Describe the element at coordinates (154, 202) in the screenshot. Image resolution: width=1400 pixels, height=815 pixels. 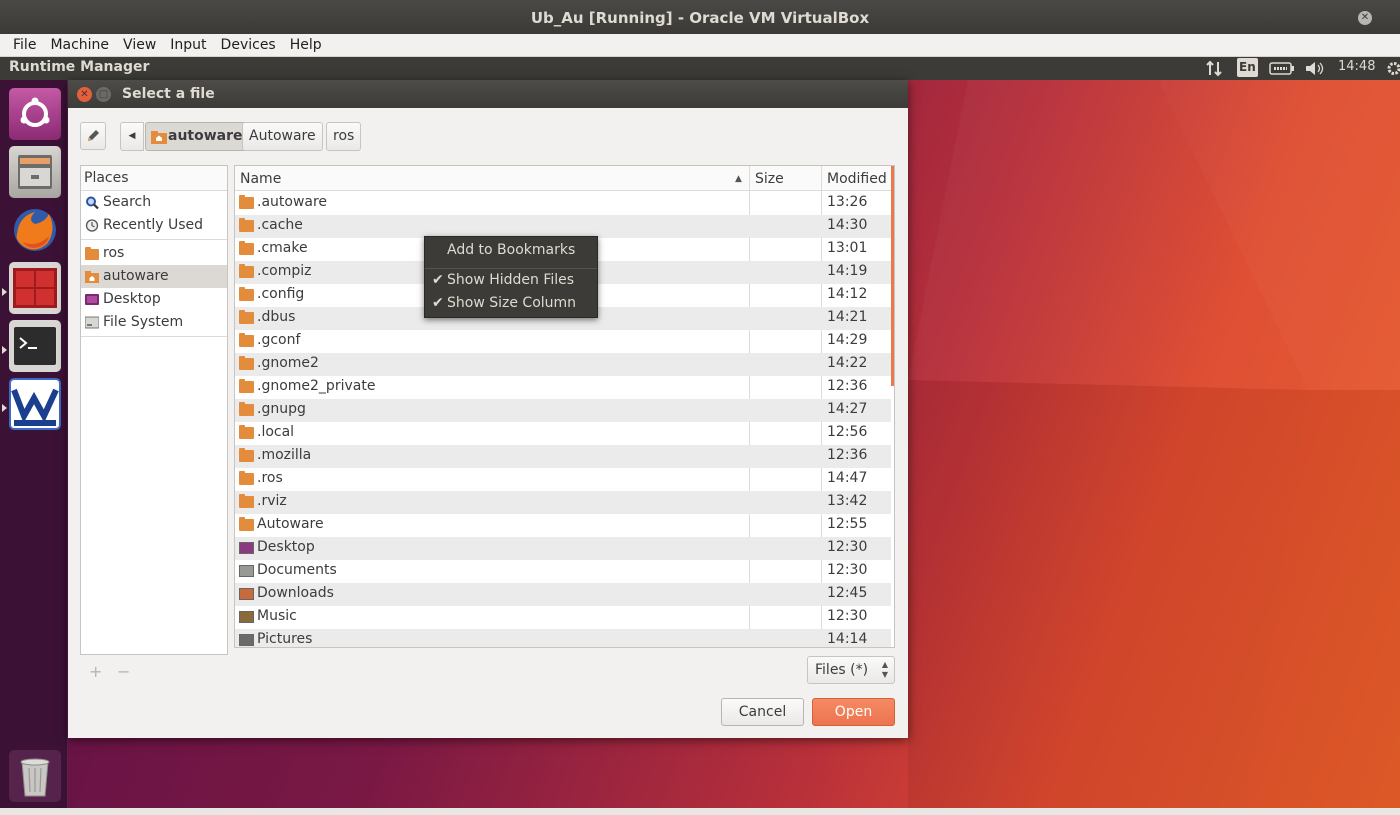
I see `place-search: Search` at that location.